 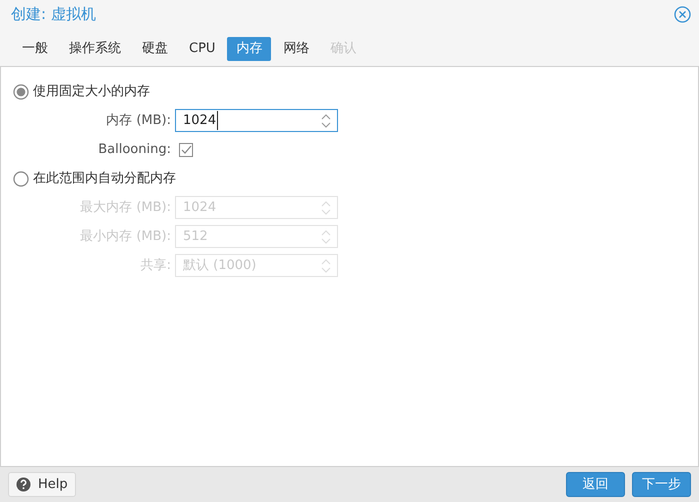 I want to click on tab: 操作系统, so click(x=95, y=49).